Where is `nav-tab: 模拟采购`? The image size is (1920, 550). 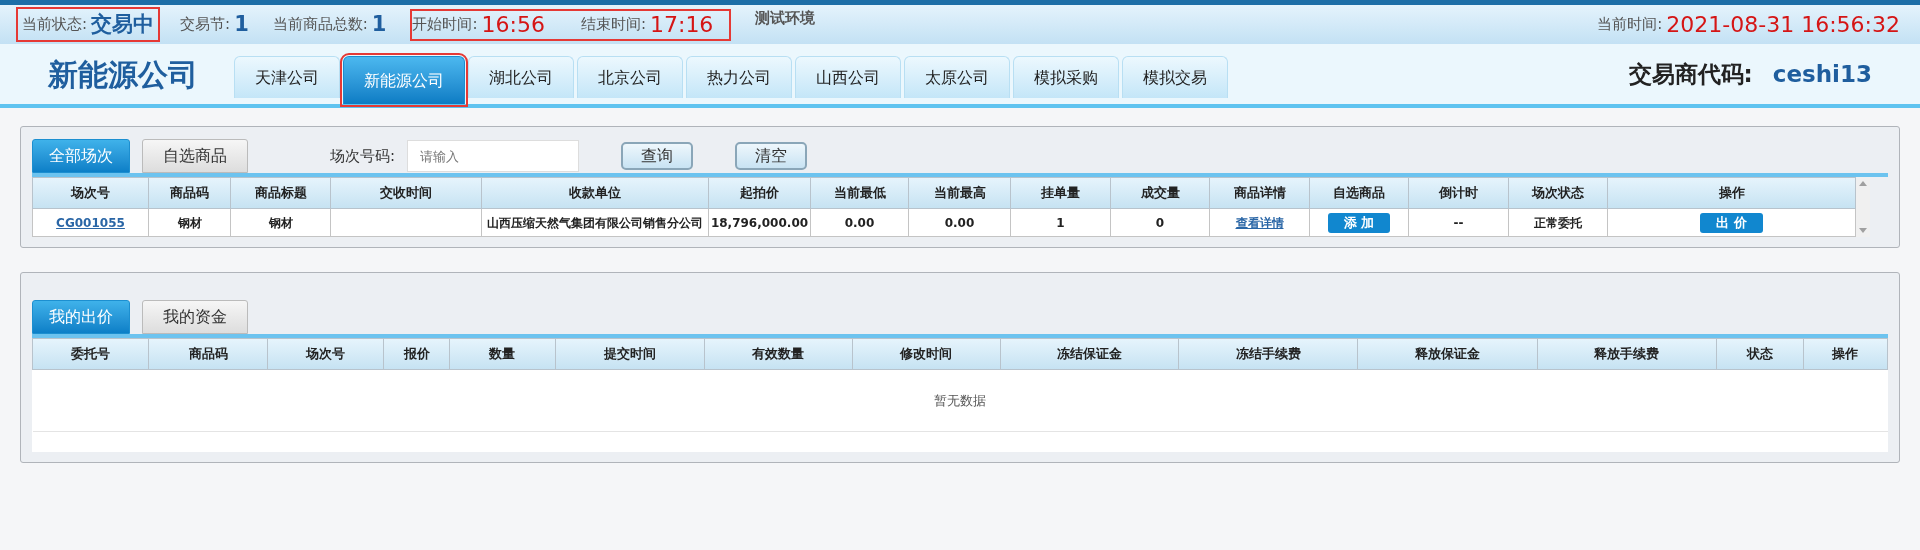 nav-tab: 模拟采购 is located at coordinates (1066, 77).